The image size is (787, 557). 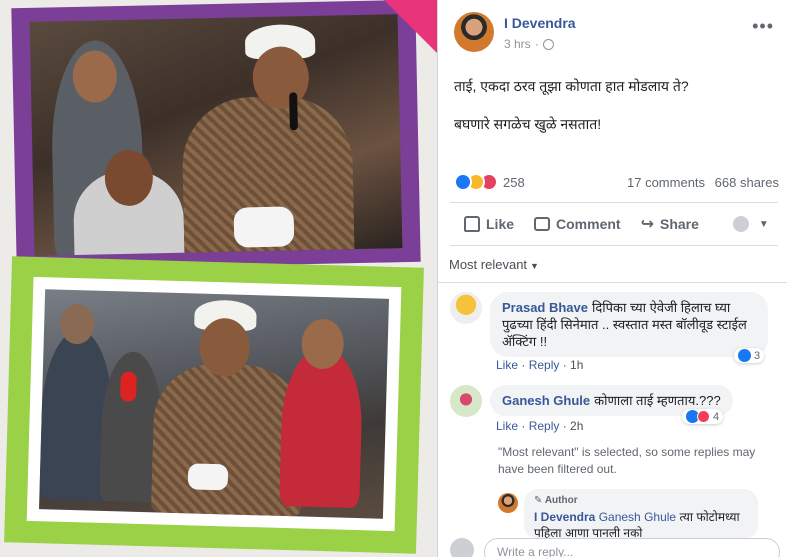 I want to click on commenter-name: Ganesh Ghule, so click(x=546, y=400).